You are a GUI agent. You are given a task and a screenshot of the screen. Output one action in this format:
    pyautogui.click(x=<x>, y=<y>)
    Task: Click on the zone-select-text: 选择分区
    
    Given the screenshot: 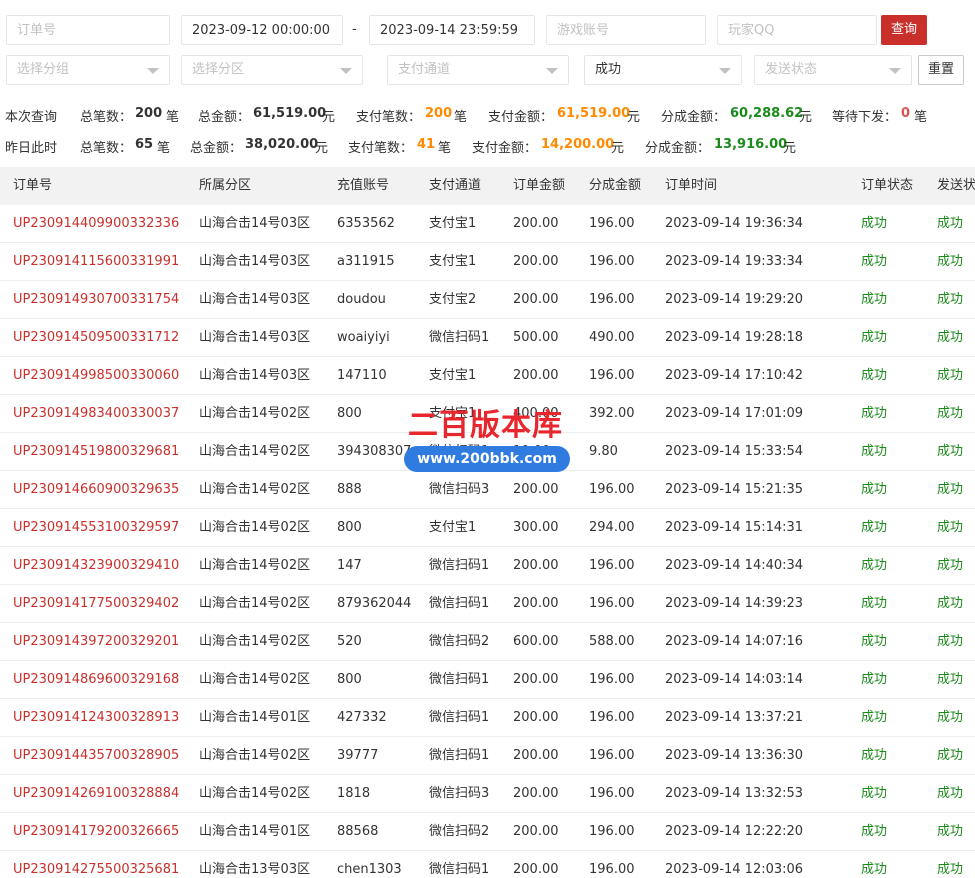 What is the action you would take?
    pyautogui.click(x=218, y=69)
    